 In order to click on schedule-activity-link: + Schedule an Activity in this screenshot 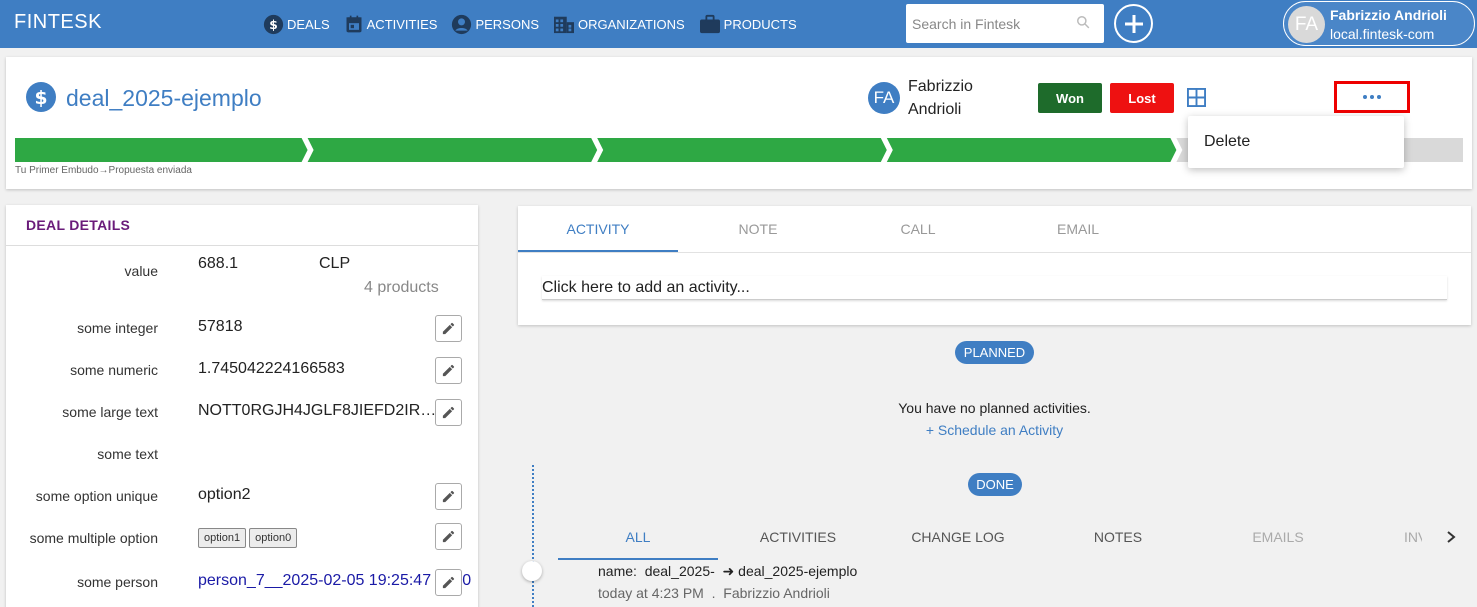, I will do `click(994, 430)`.